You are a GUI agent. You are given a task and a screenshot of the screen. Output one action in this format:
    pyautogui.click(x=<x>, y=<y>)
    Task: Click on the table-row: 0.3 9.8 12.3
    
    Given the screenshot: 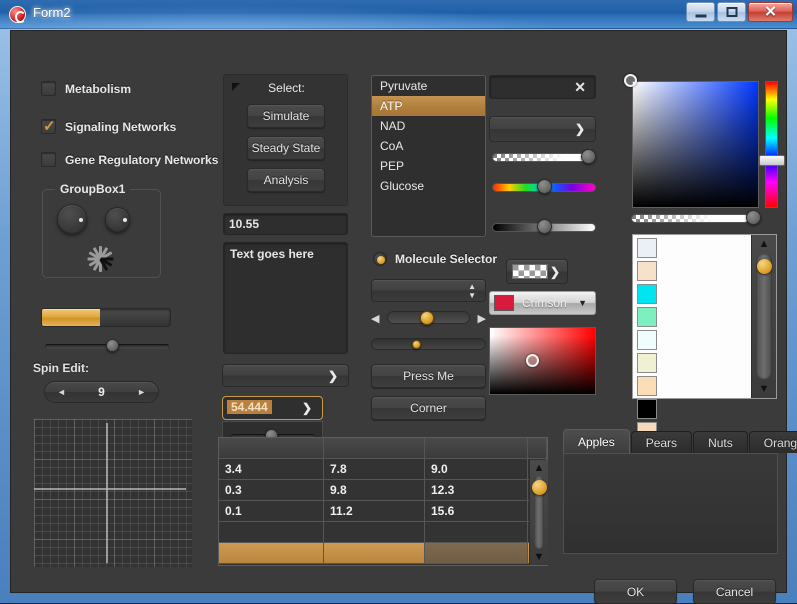 What is the action you would take?
    pyautogui.click(x=383, y=490)
    